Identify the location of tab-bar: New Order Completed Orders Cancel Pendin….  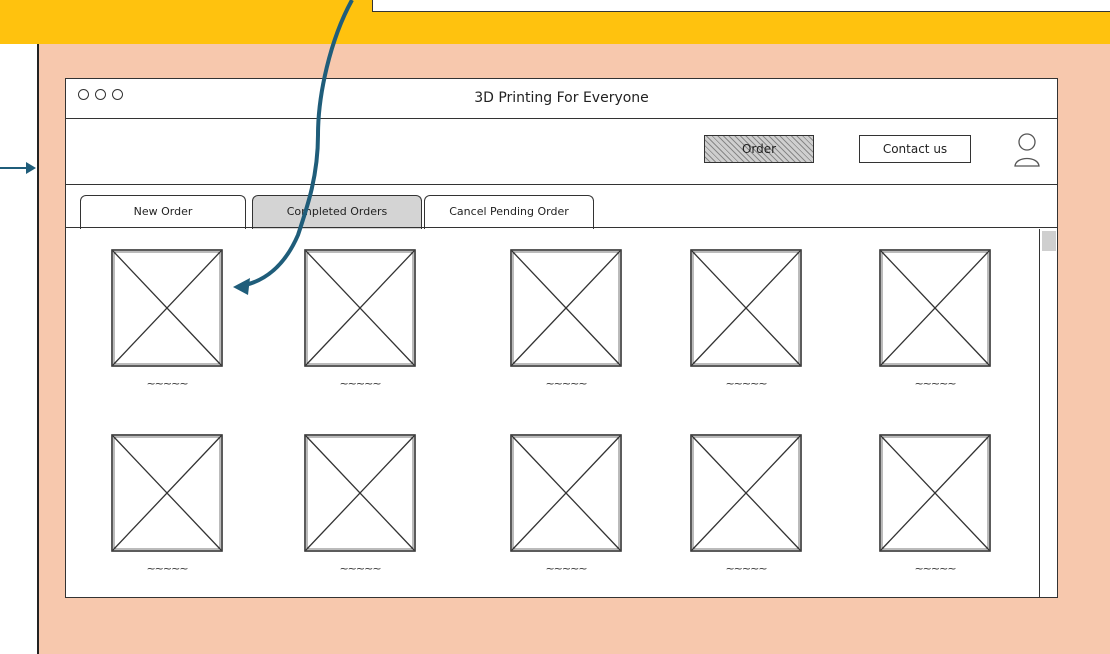
(561, 207).